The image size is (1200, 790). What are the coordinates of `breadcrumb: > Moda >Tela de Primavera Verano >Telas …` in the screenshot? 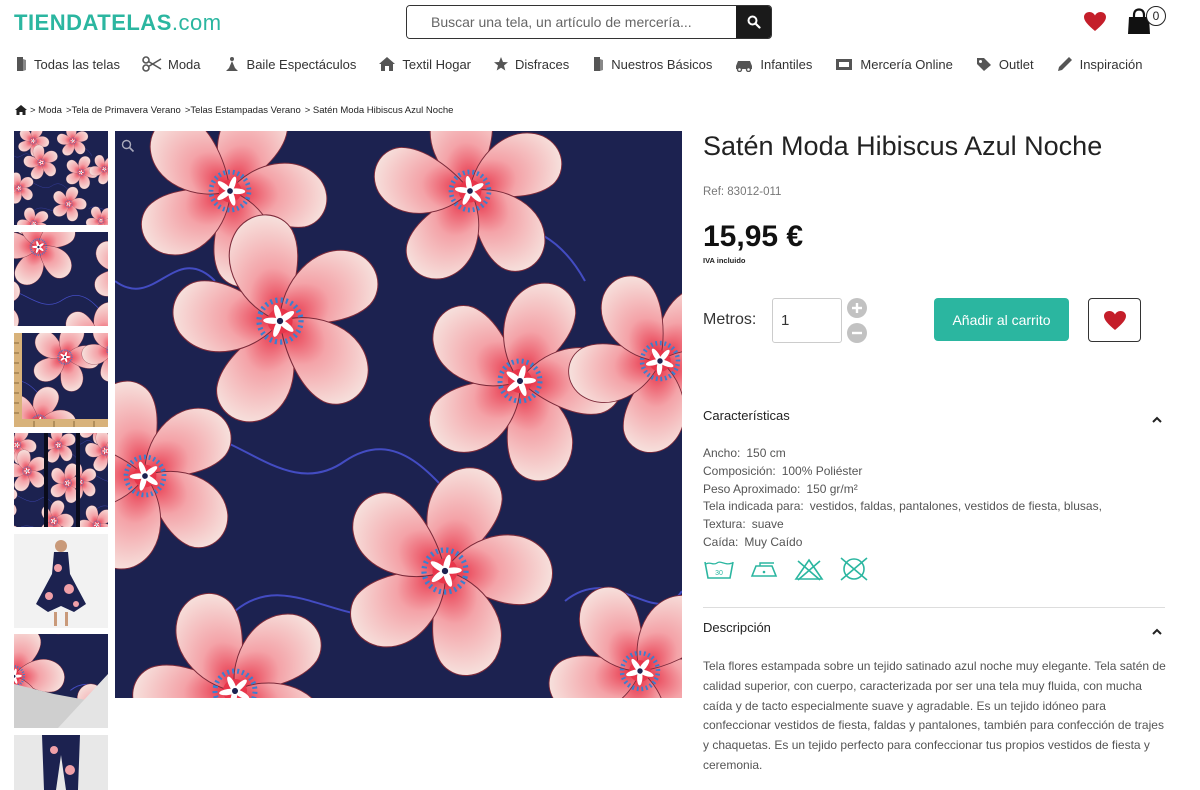 It's located at (235, 110).